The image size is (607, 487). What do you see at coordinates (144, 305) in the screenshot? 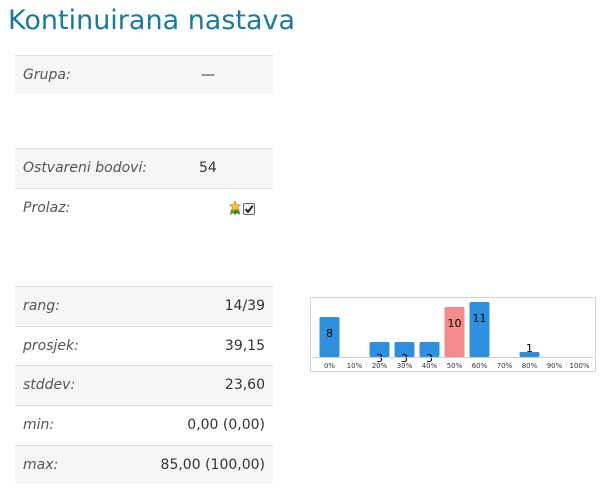
I see `rank-row: rang: 14/39` at bounding box center [144, 305].